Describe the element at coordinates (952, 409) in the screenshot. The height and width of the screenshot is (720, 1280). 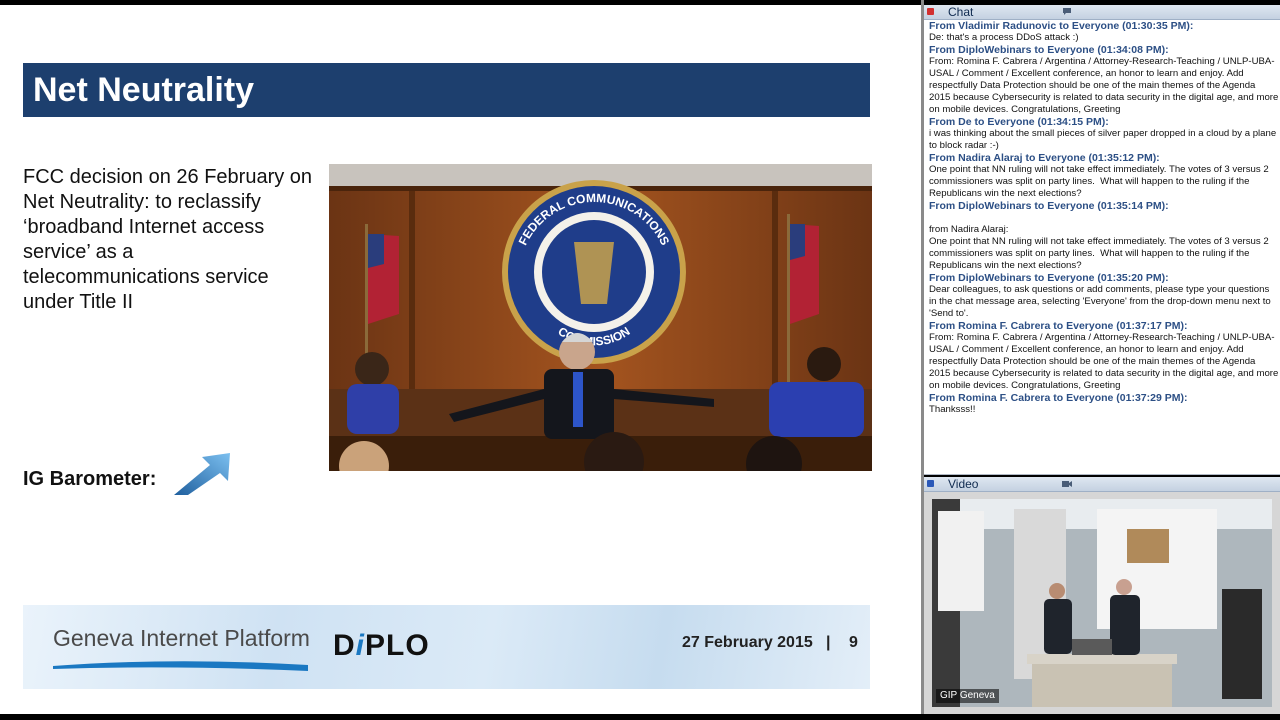
I see `chat-message-text: Thanksss!!` at that location.